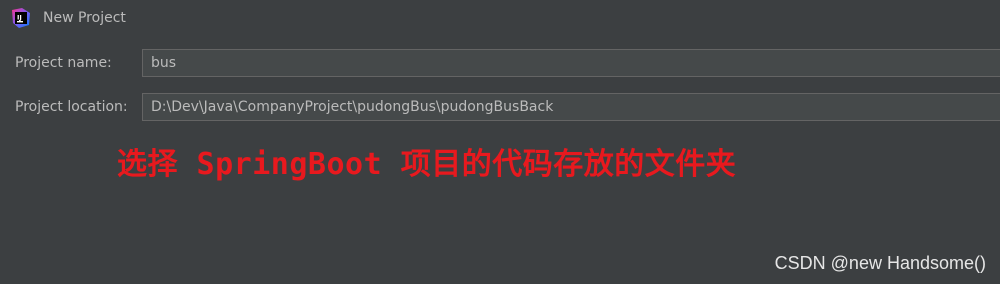  What do you see at coordinates (571, 63) in the screenshot?
I see `project-name-input` at bounding box center [571, 63].